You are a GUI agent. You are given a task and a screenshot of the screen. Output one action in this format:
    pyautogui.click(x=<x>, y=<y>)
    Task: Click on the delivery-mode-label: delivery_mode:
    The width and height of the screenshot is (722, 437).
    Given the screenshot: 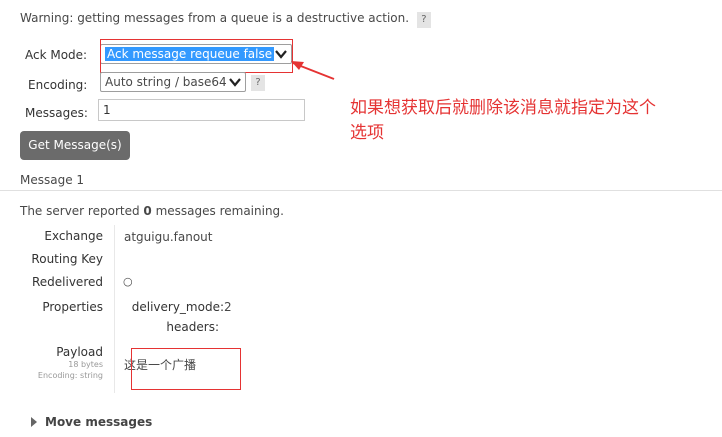 What is the action you would take?
    pyautogui.click(x=177, y=307)
    